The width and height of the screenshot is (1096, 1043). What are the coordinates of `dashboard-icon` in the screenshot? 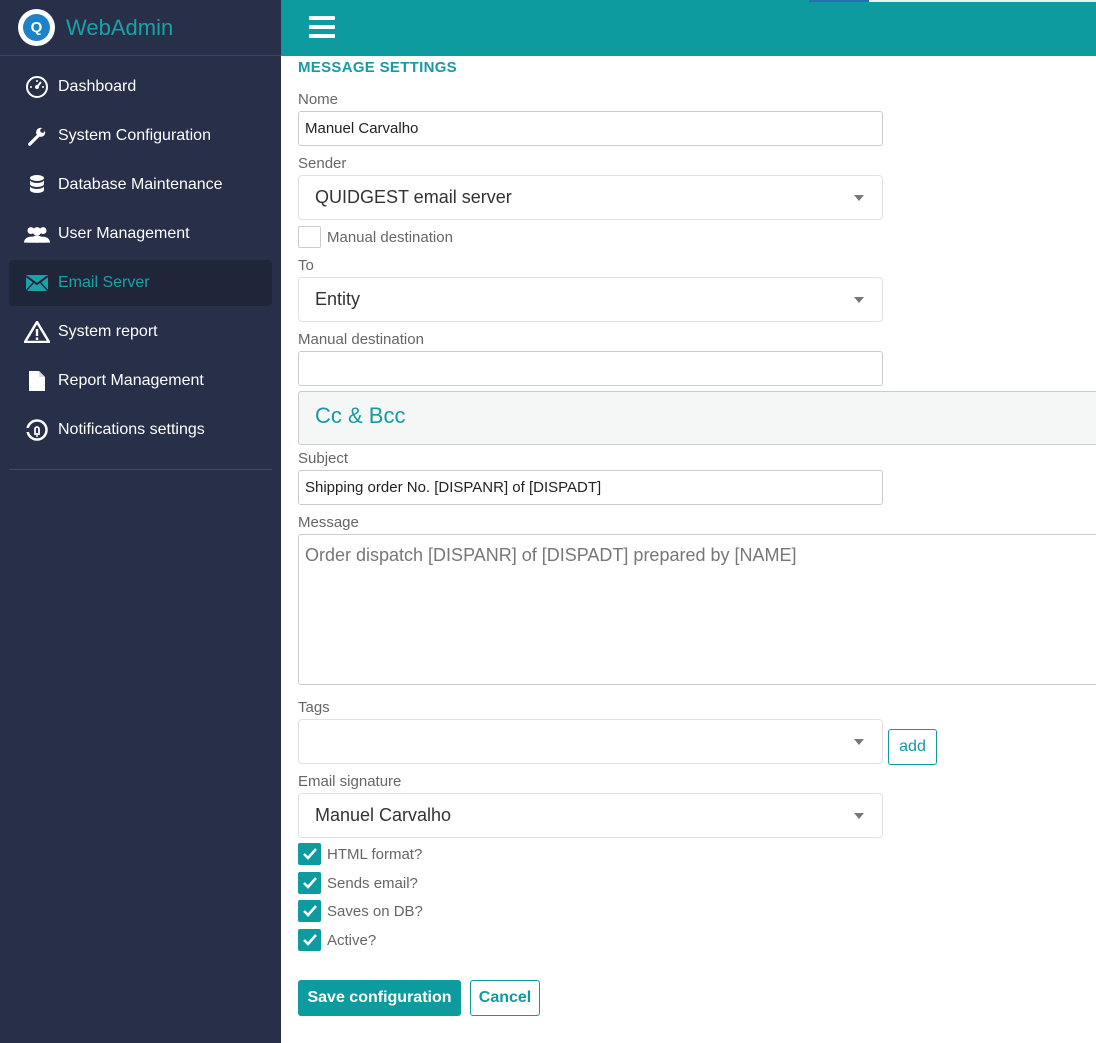 It's located at (37, 87).